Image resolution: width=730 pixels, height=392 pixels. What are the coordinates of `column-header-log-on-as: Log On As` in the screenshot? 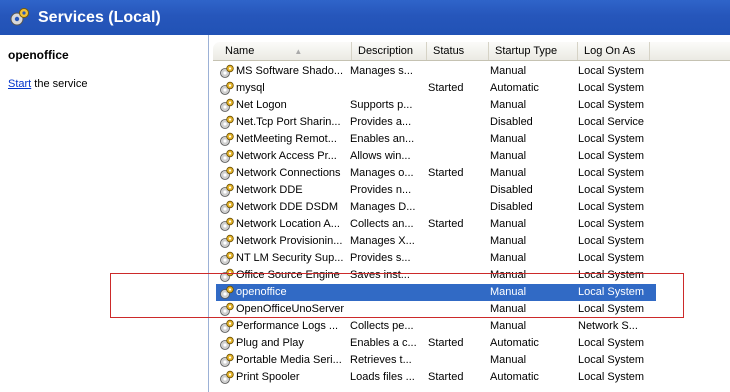 It's located at (614, 51).